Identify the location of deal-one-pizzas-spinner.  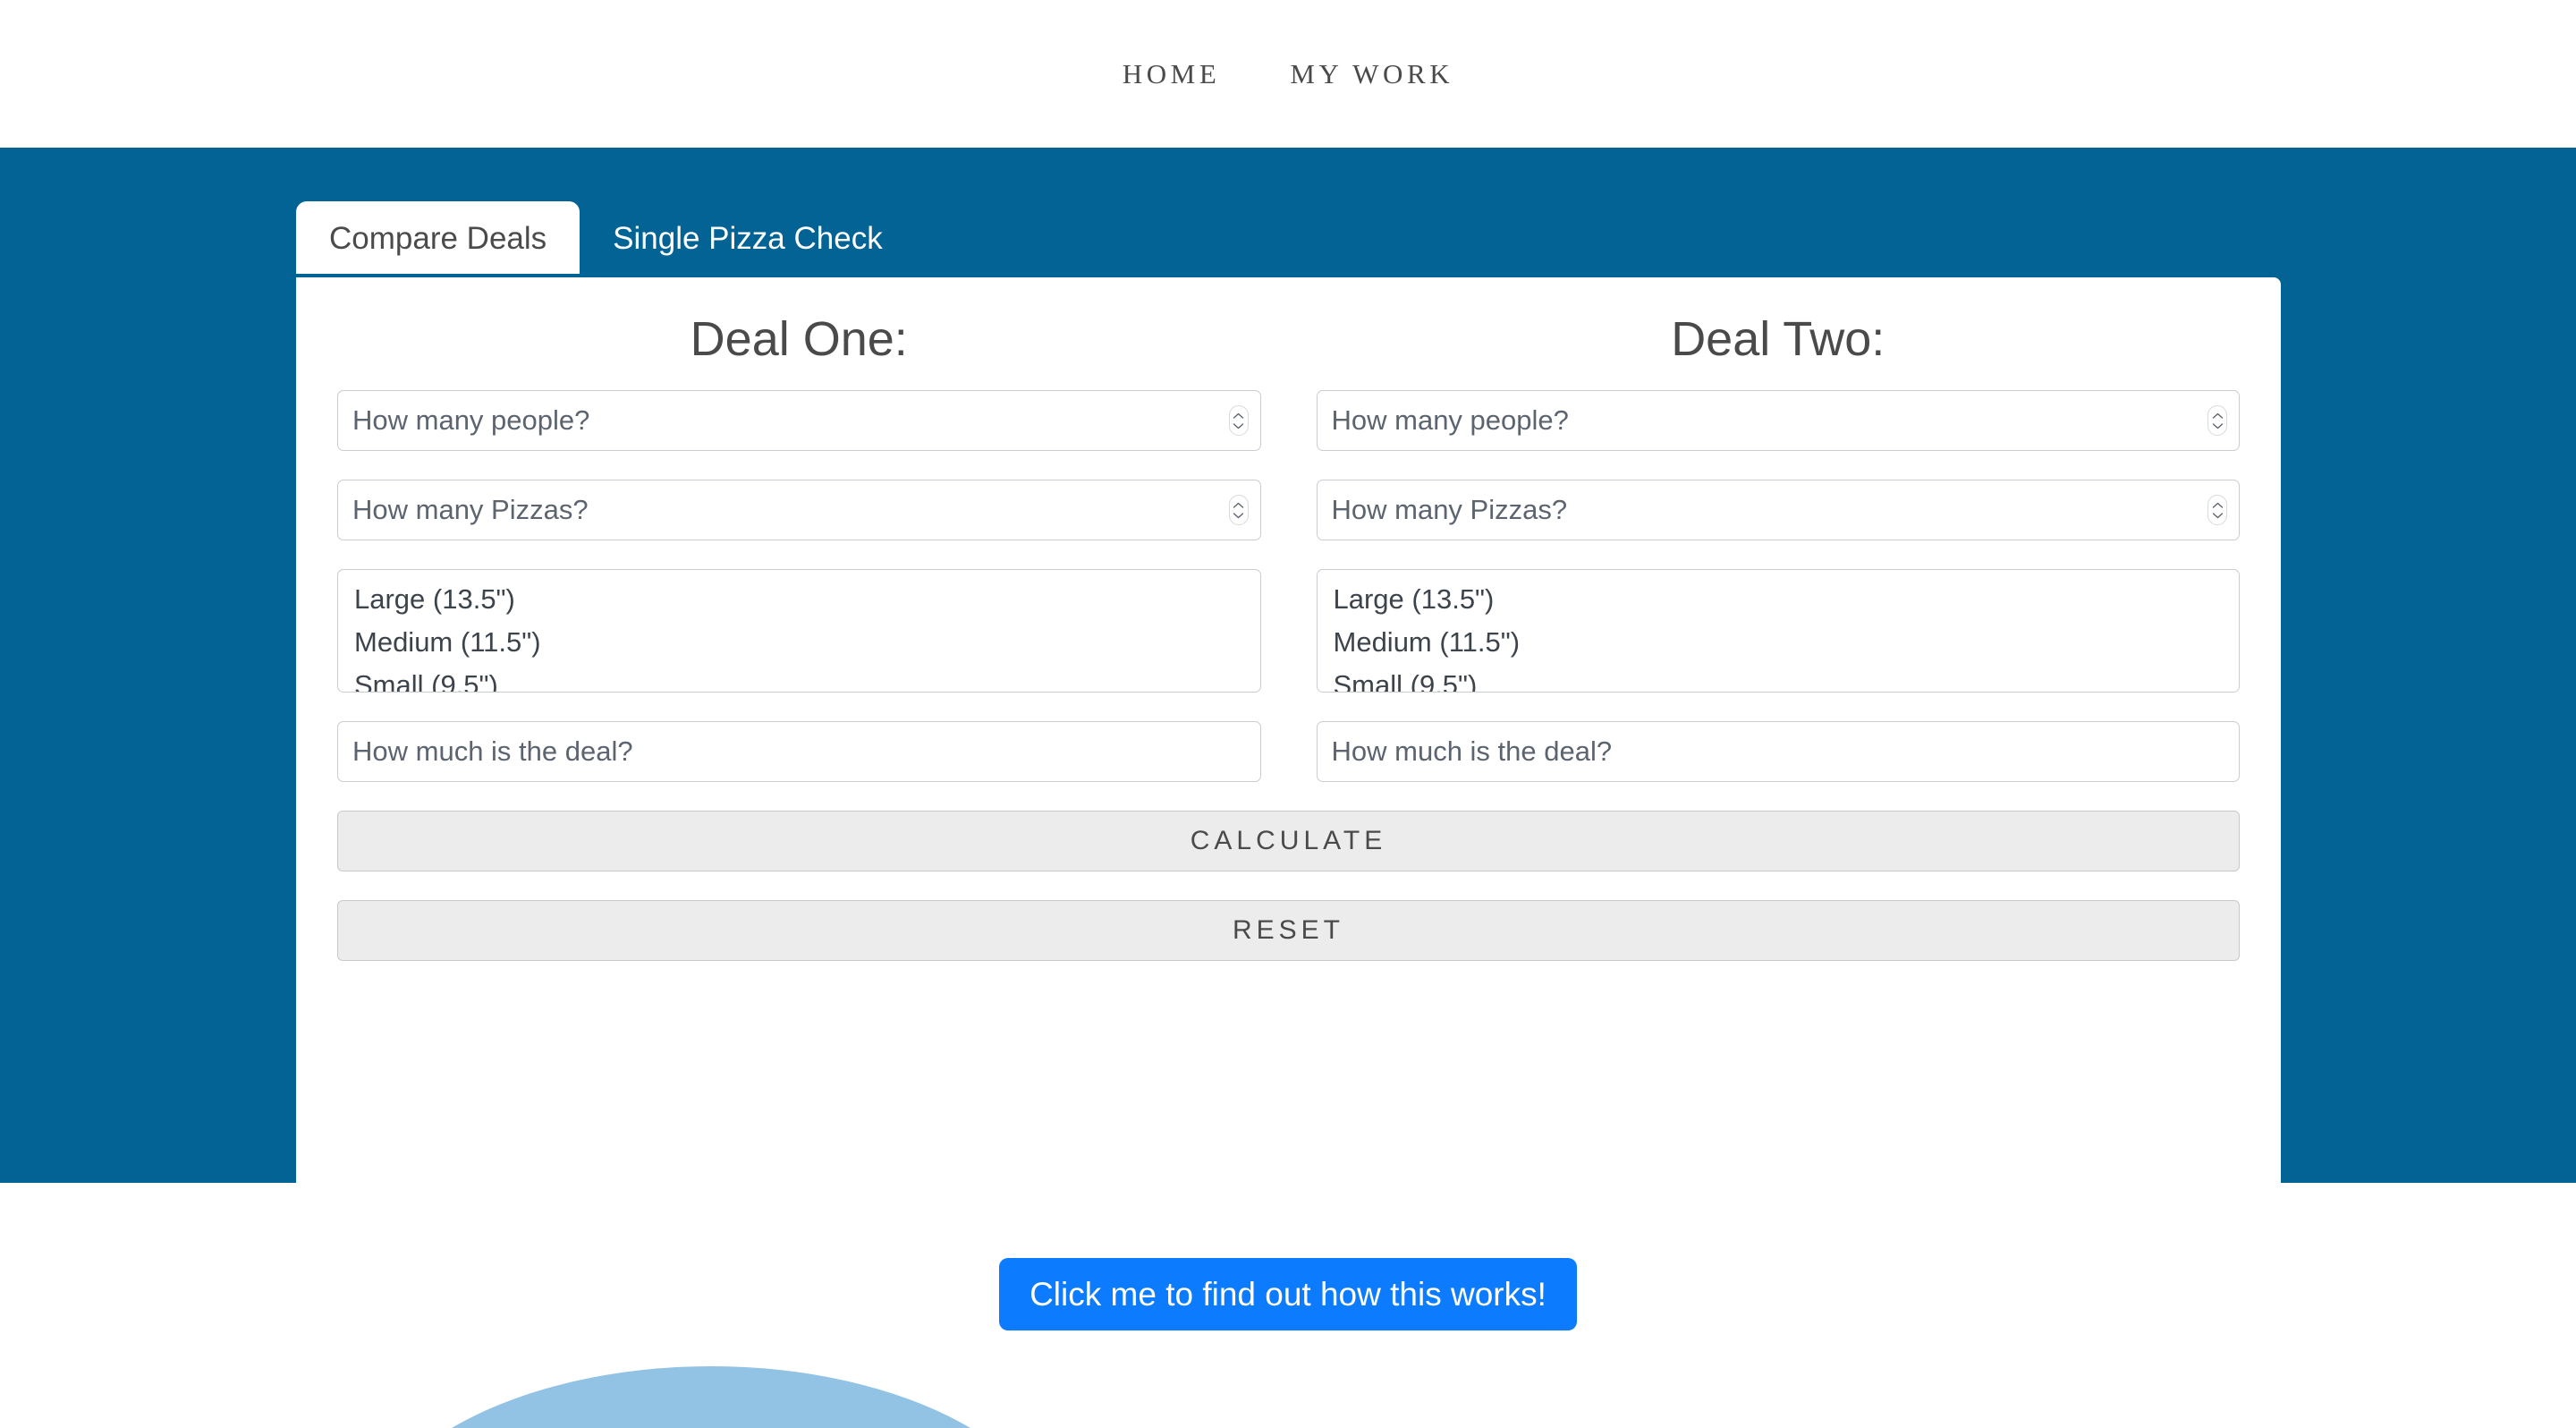
(1238, 511).